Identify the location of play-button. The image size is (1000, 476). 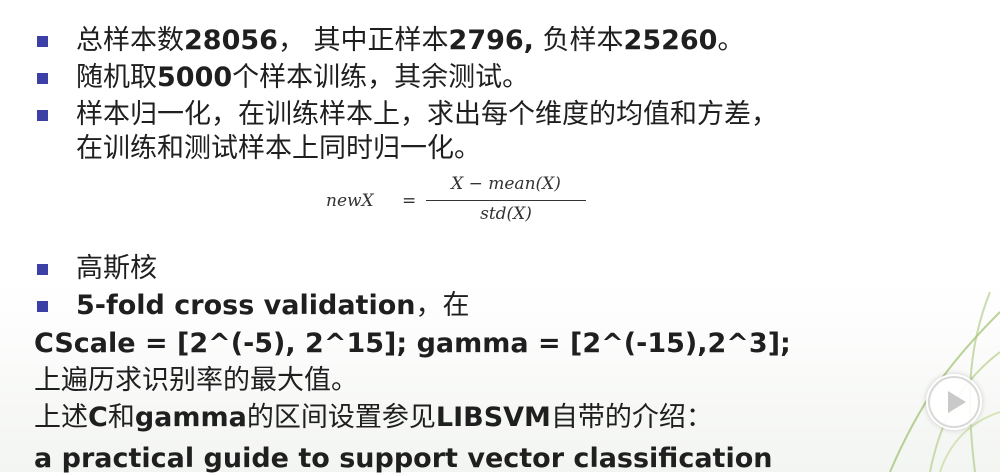
(954, 402).